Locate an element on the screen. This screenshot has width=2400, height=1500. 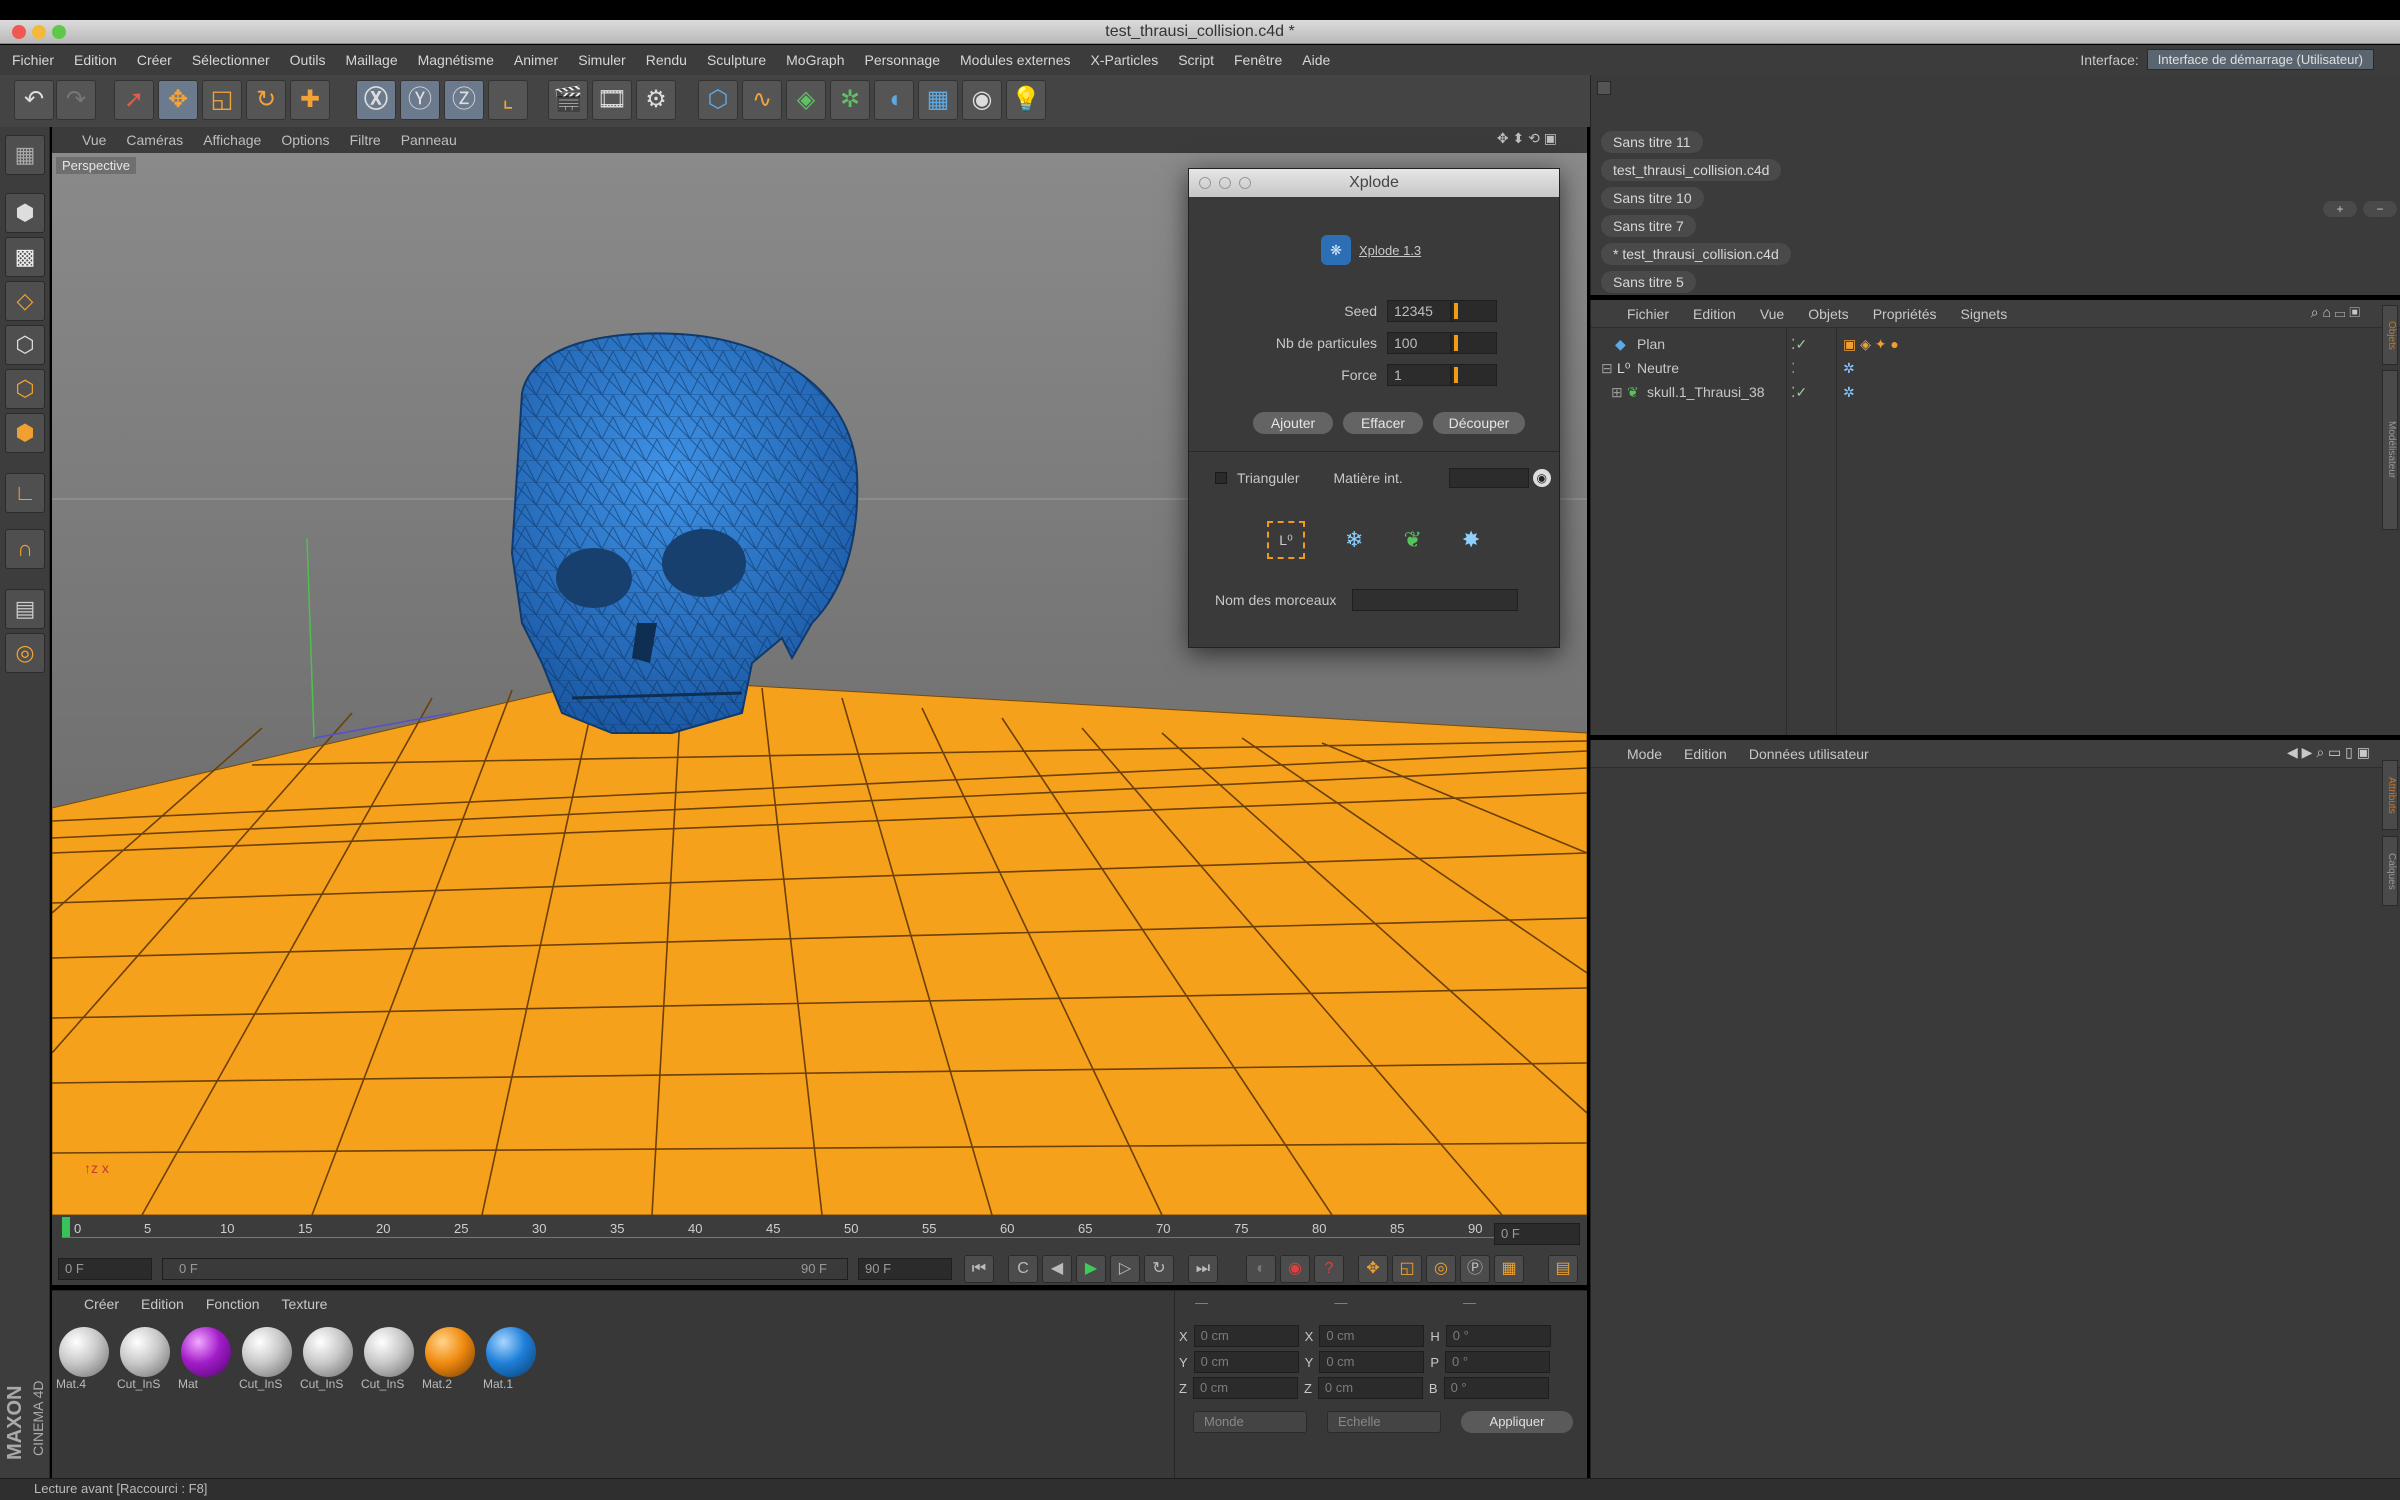
force-input: 1 is located at coordinates (1419, 375).